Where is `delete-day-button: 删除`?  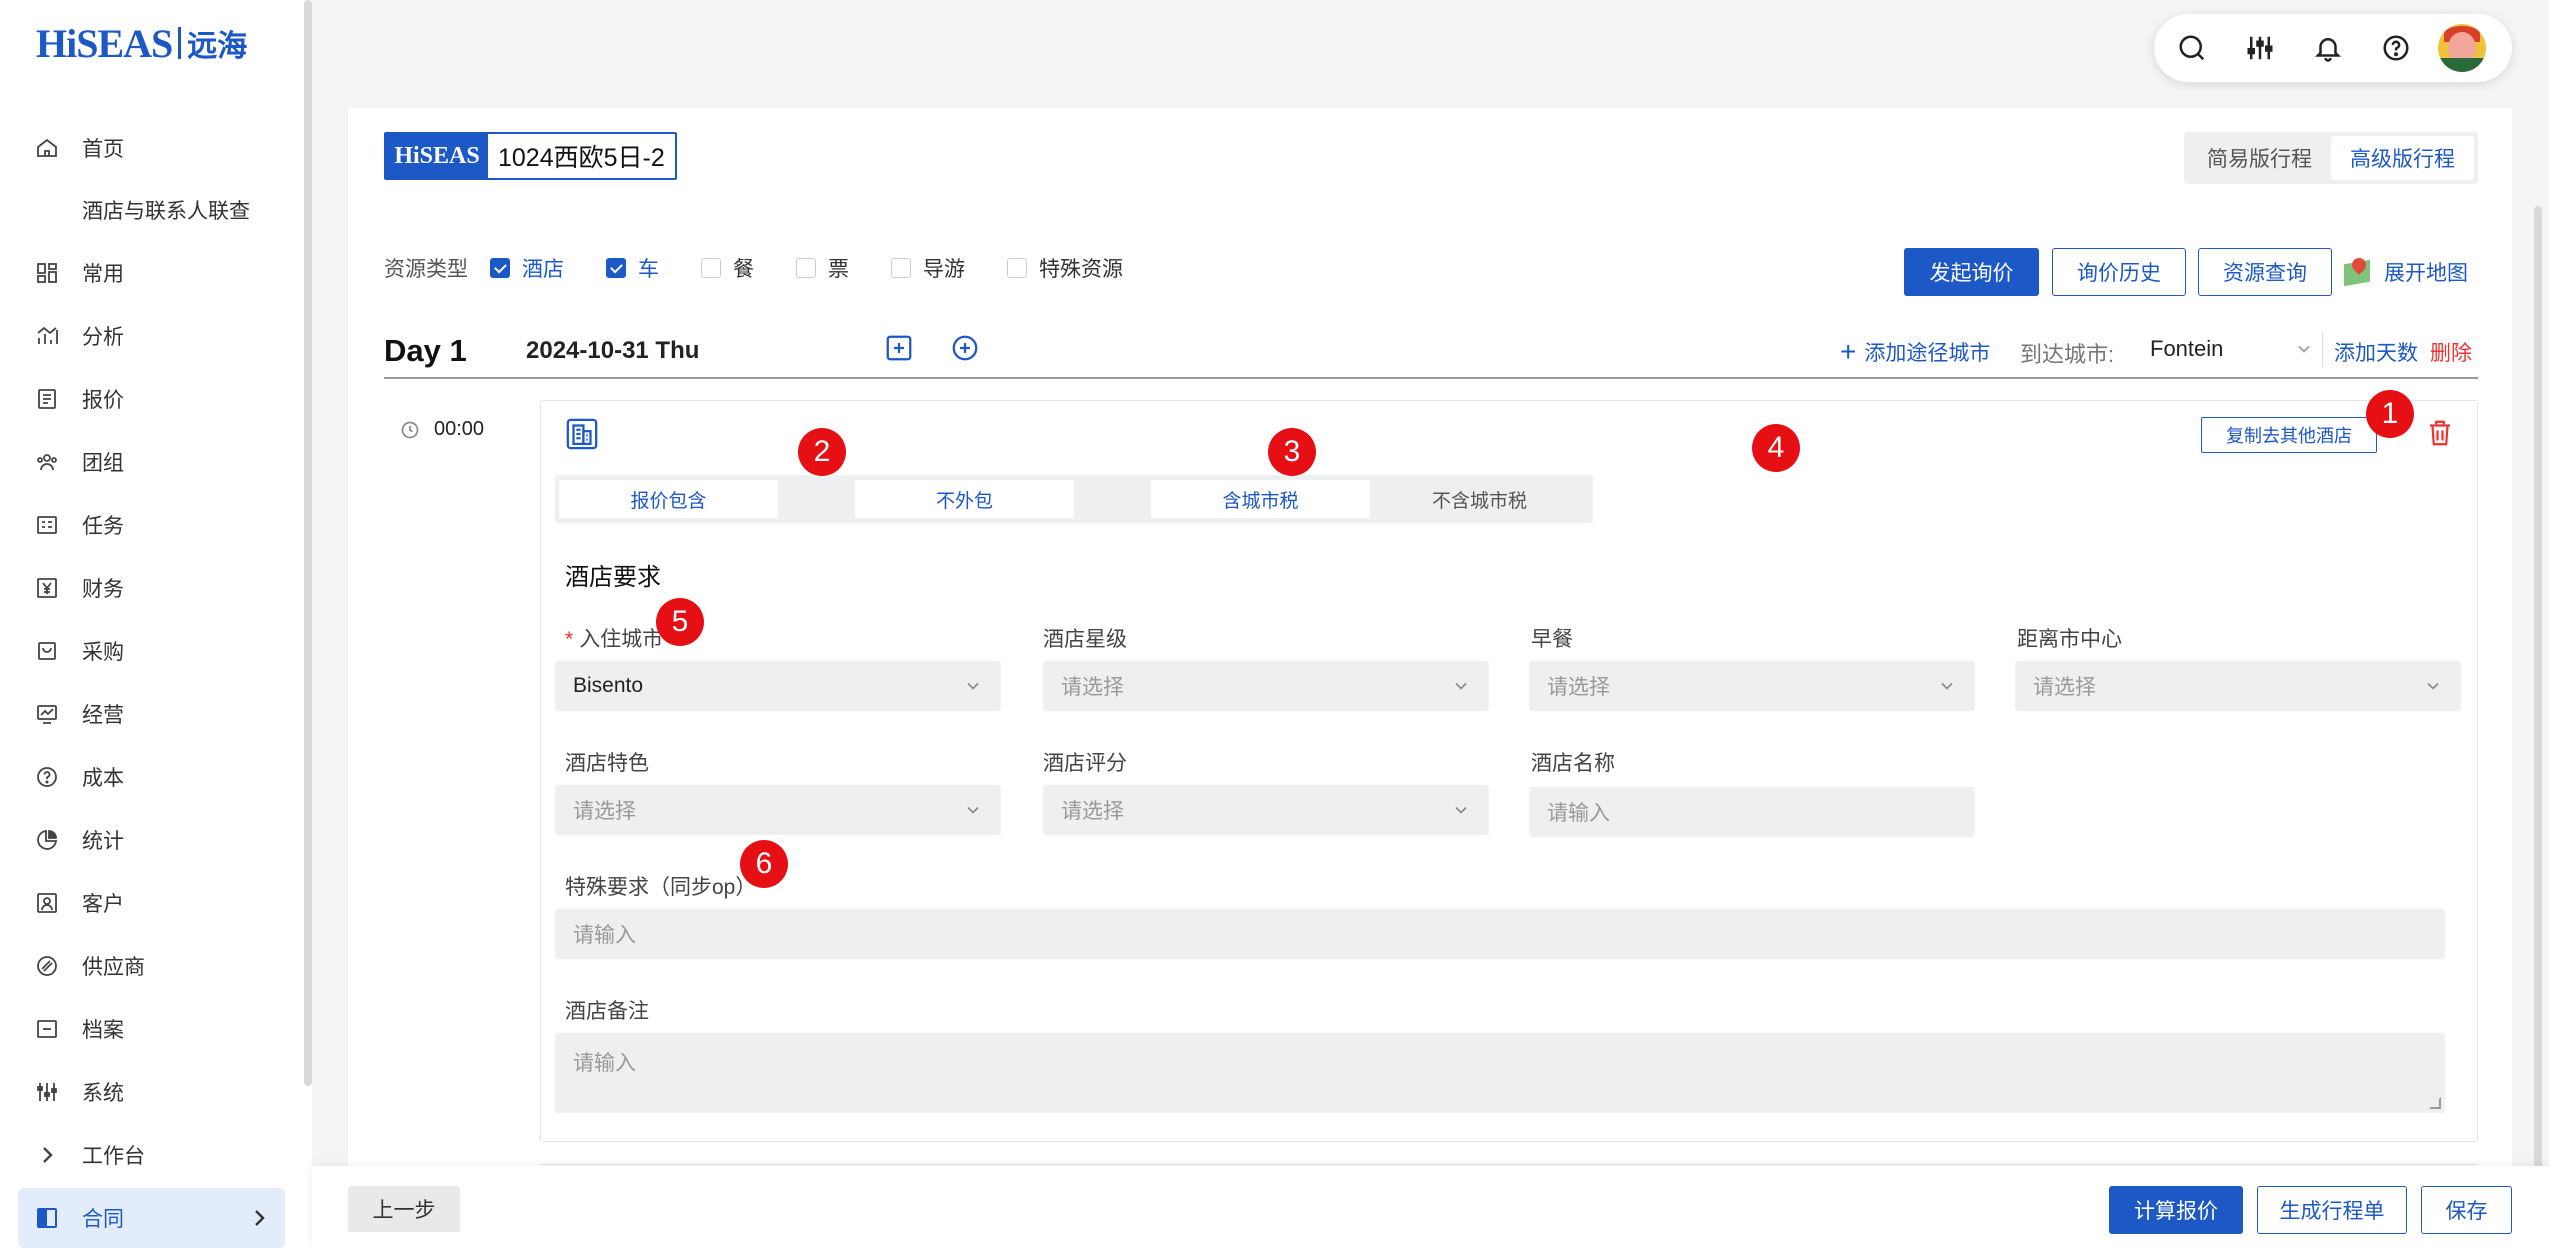
delete-day-button: 删除 is located at coordinates (2451, 352).